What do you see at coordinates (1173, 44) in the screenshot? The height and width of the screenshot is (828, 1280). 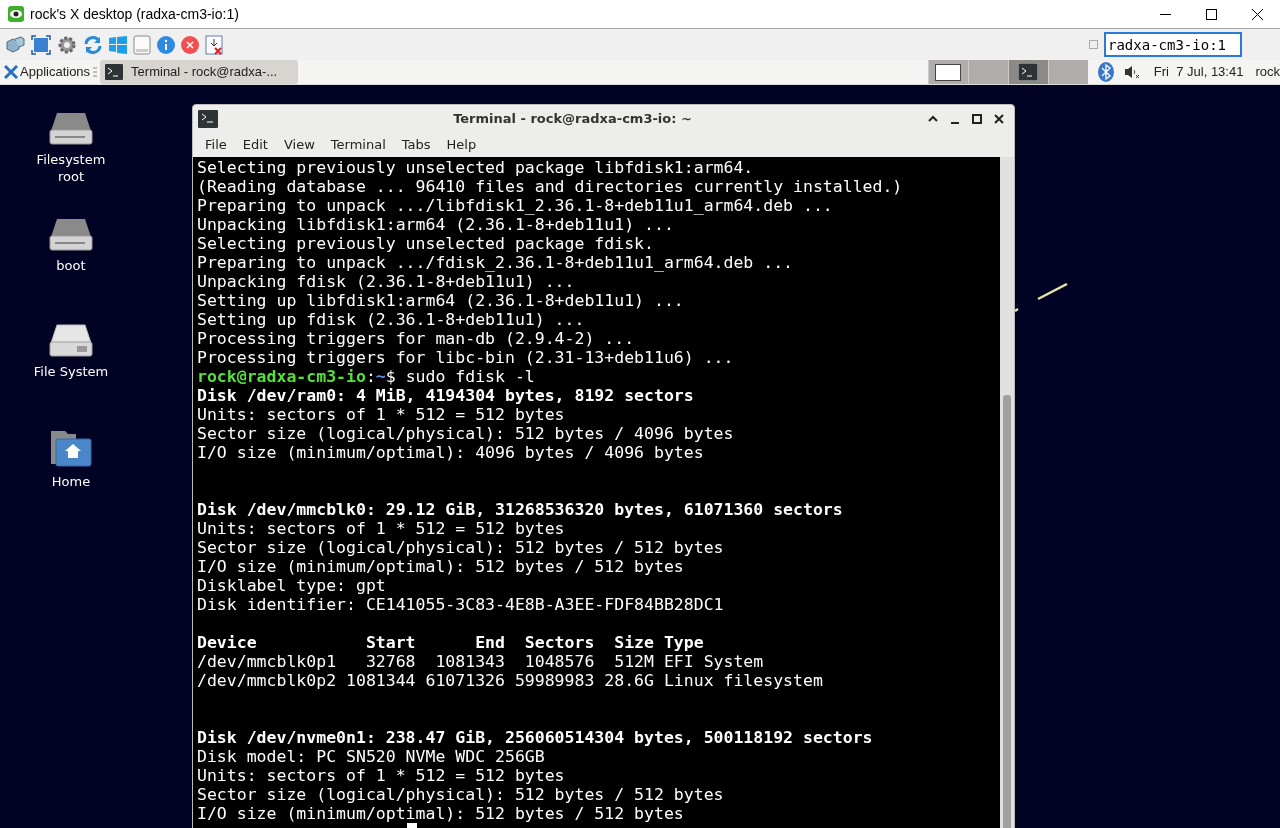 I see `host-input-field: radxa-cm3-io:1` at bounding box center [1173, 44].